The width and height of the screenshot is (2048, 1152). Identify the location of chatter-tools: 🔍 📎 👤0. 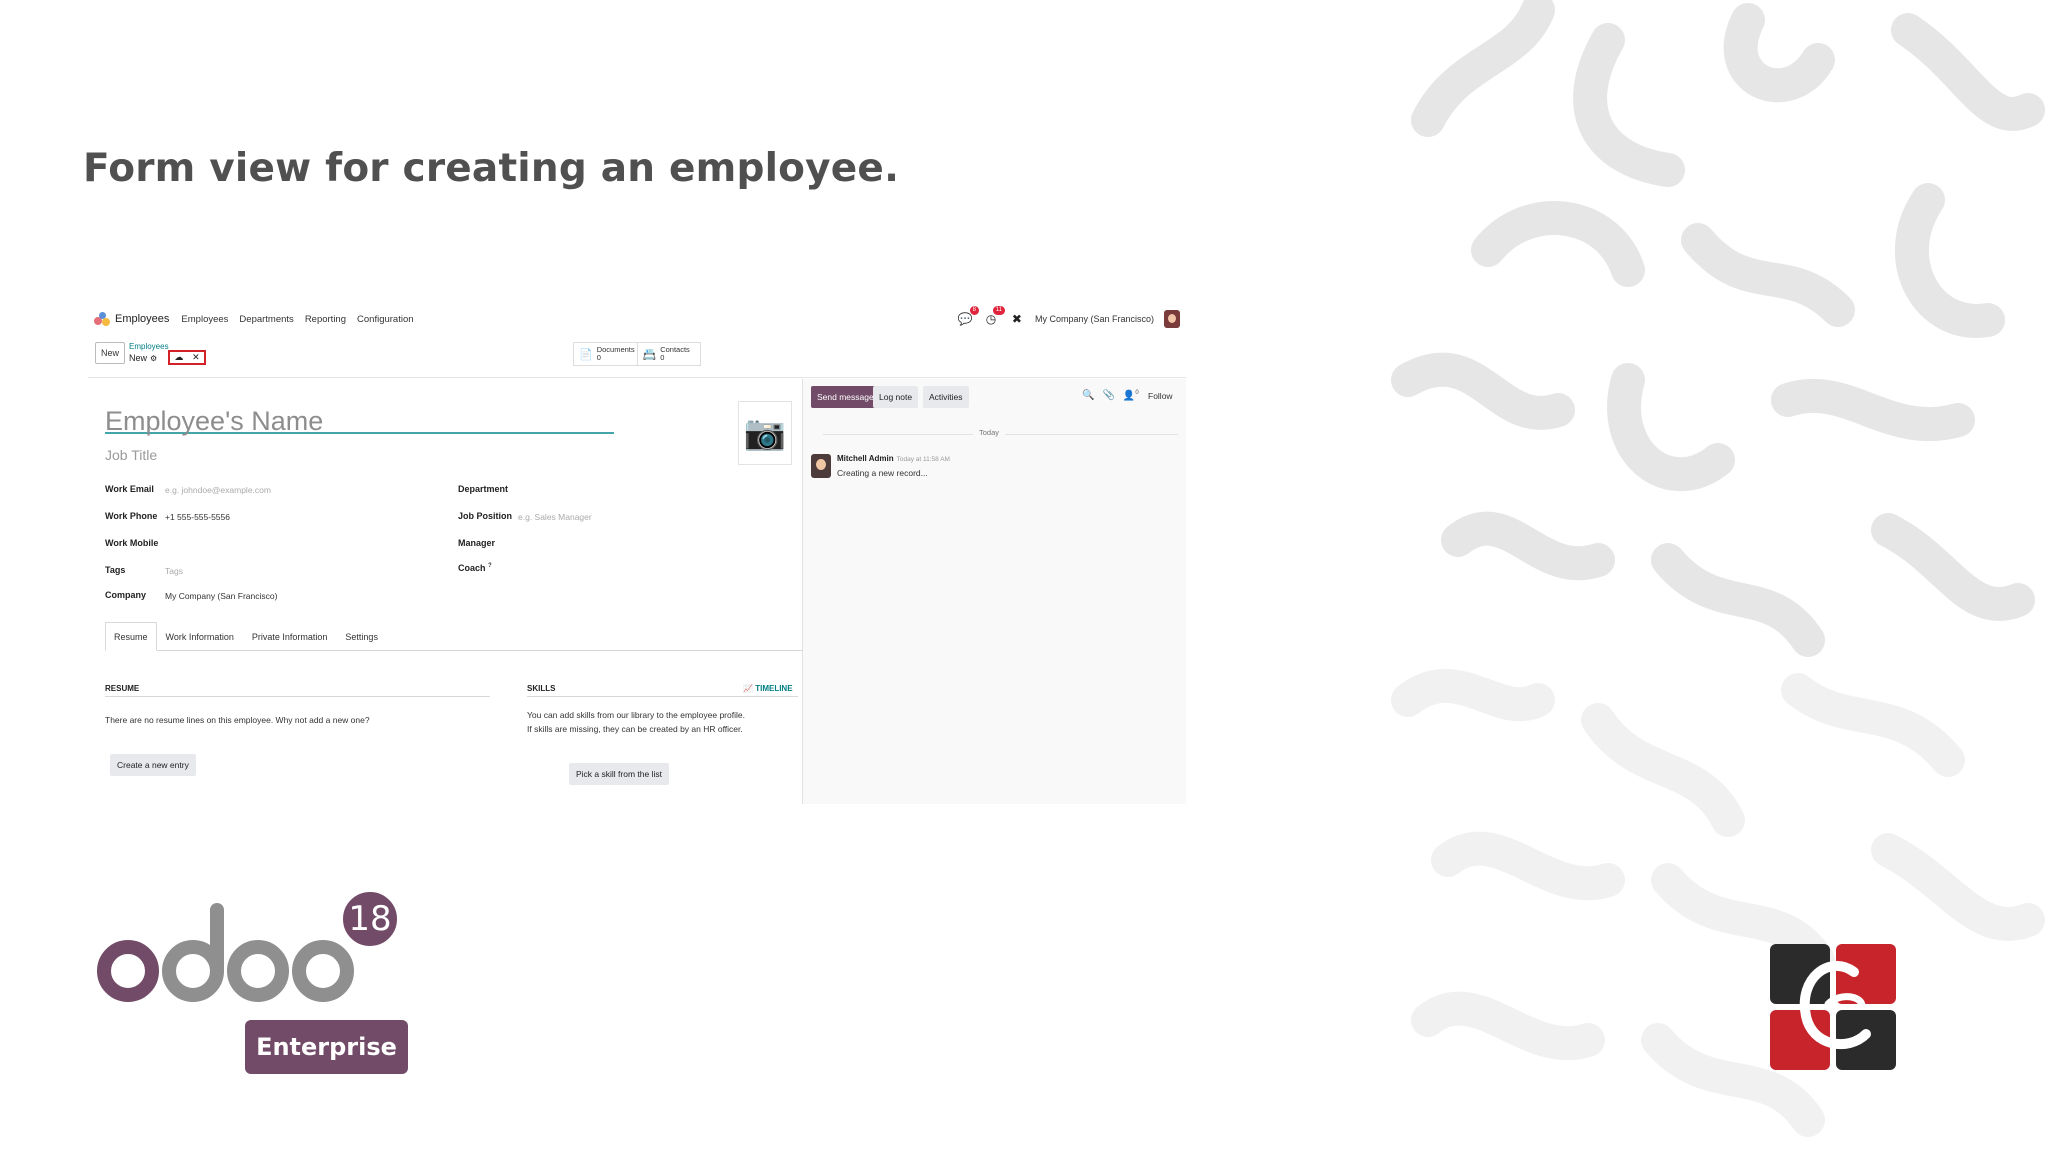
(1110, 395).